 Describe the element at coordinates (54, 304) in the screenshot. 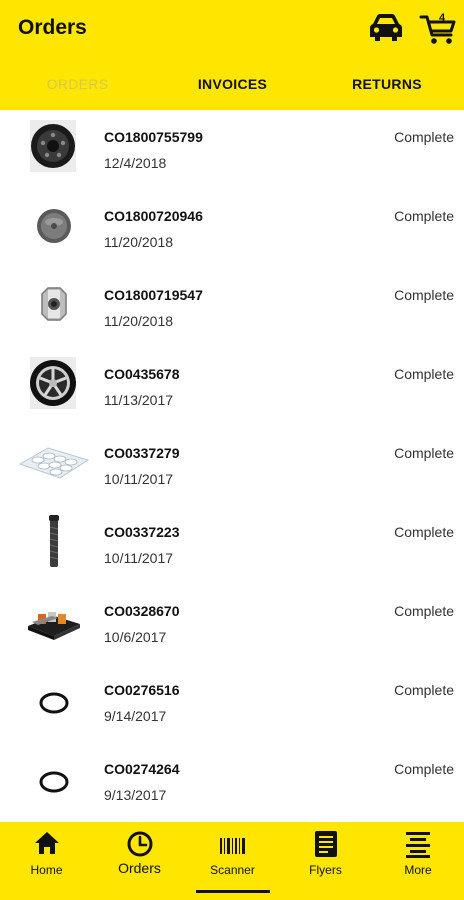

I see `lug-nut-thumbnail` at that location.